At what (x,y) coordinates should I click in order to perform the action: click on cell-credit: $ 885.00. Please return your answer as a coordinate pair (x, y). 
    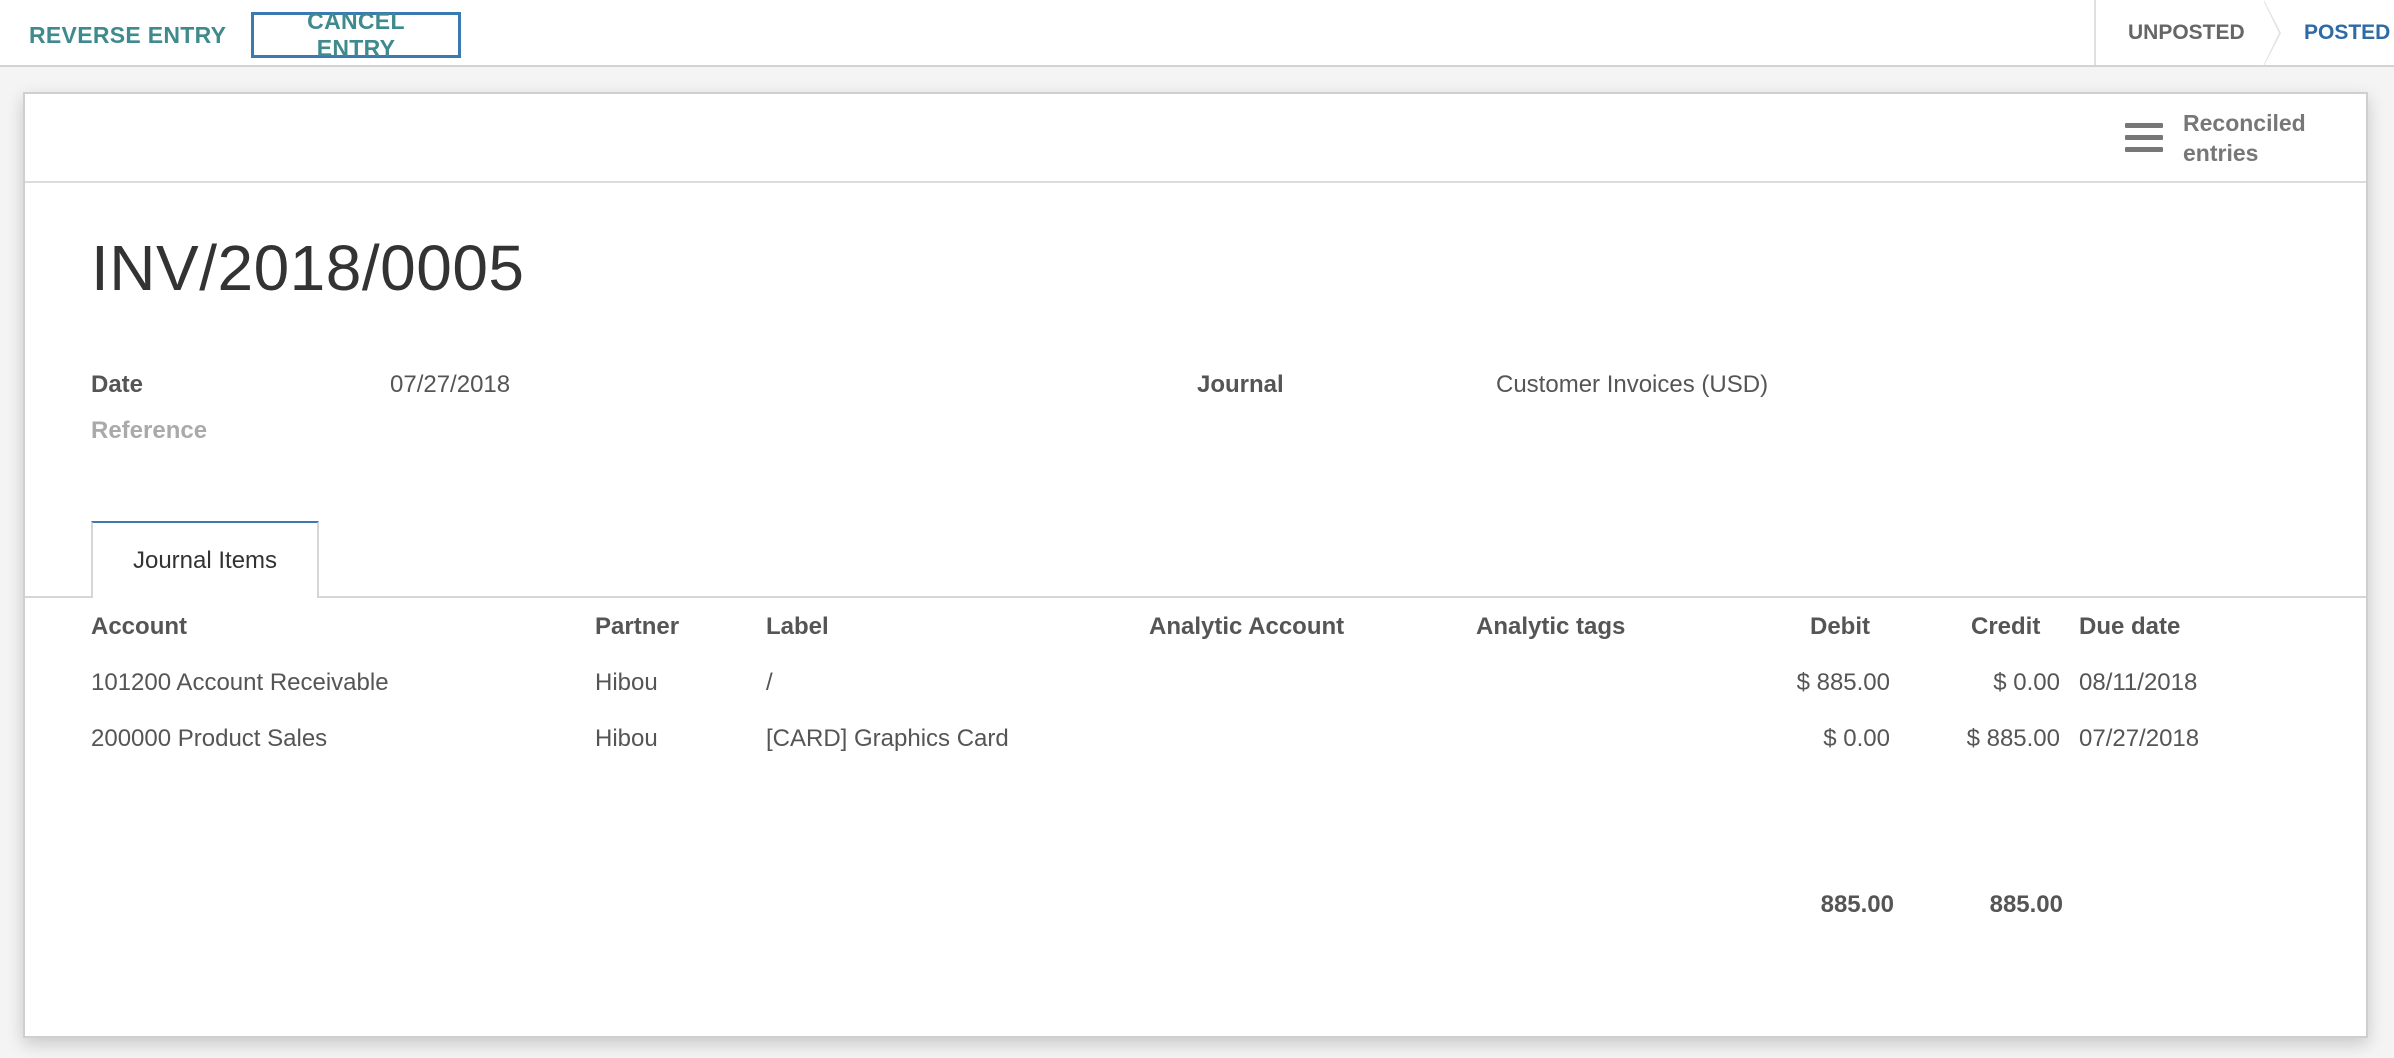
    Looking at the image, I should click on (2013, 738).